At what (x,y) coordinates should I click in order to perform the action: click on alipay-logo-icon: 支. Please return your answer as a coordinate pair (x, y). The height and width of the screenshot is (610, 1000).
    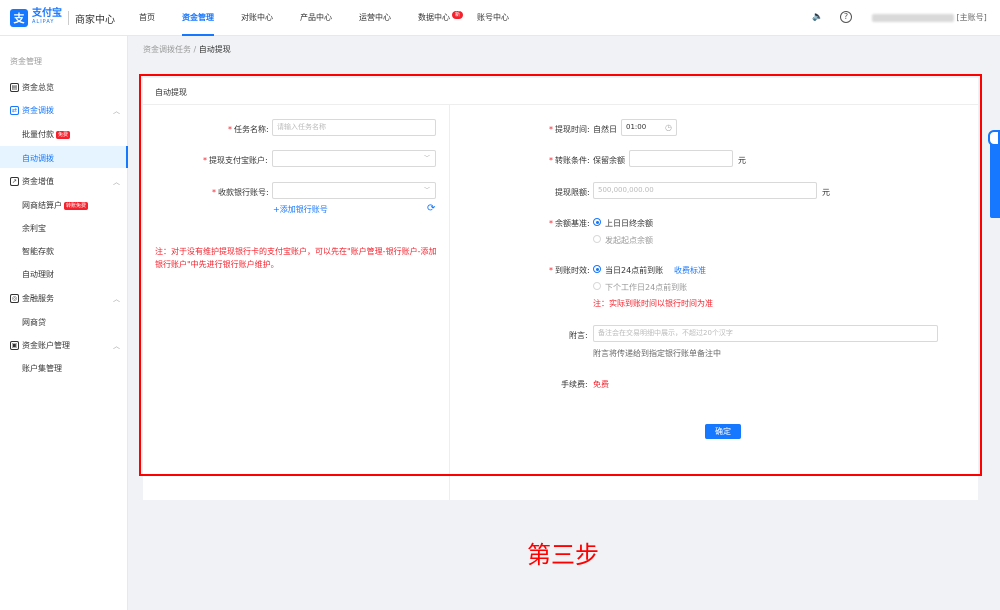
    Looking at the image, I should click on (19, 18).